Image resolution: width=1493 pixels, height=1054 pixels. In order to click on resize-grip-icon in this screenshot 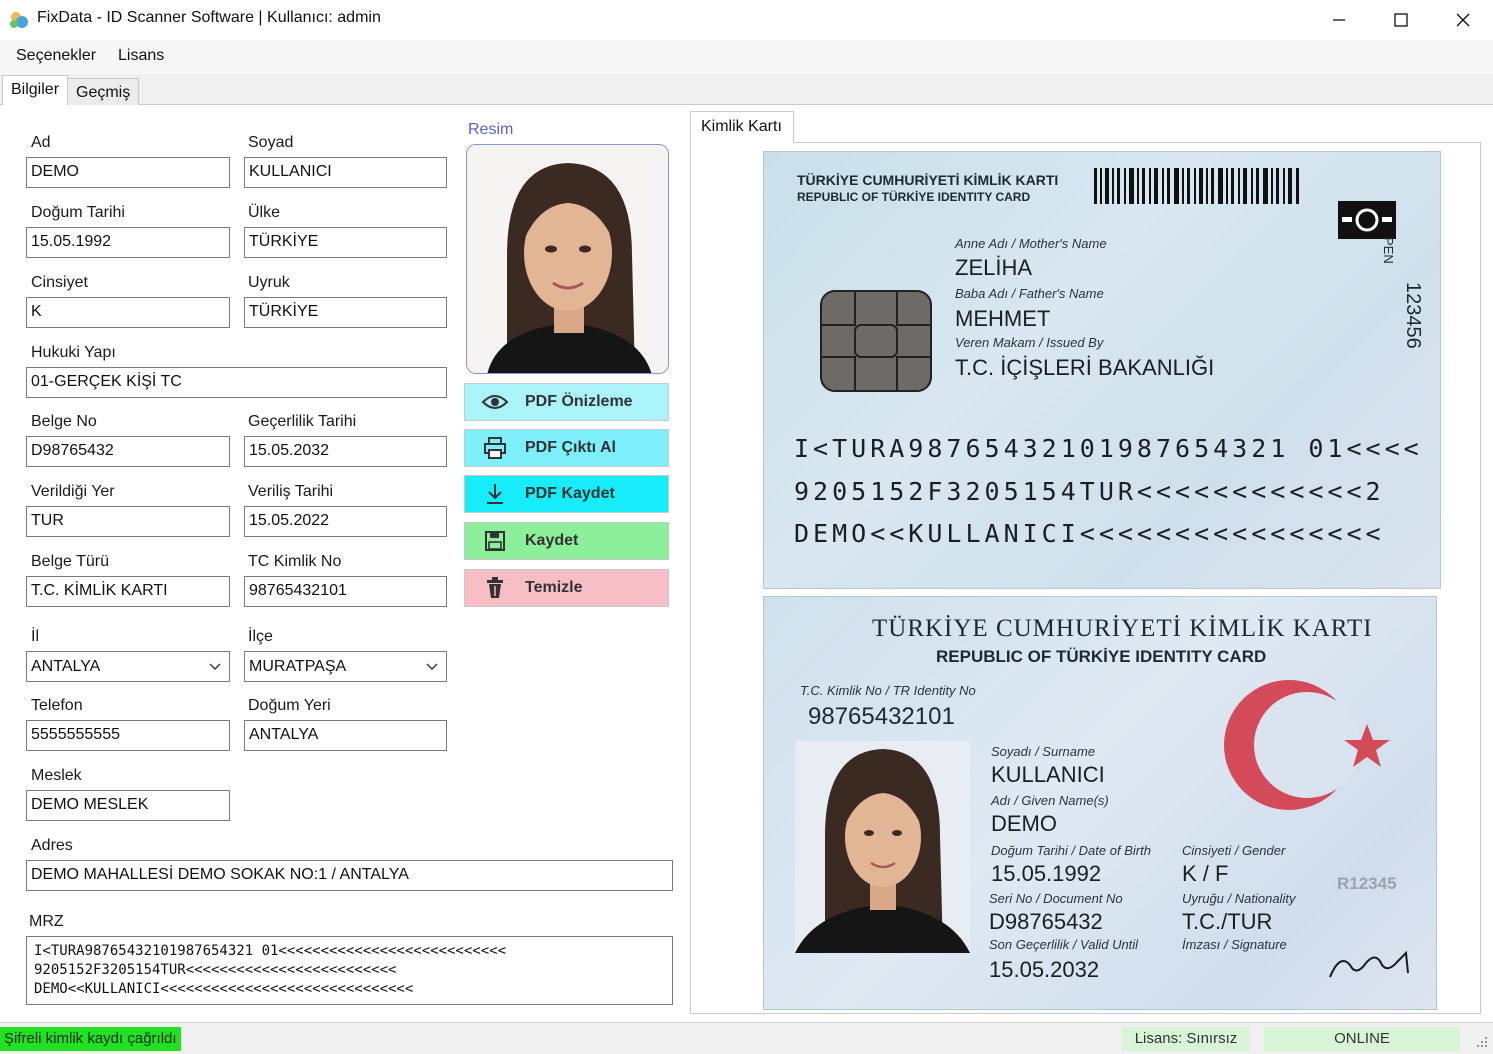, I will do `click(1481, 1041)`.